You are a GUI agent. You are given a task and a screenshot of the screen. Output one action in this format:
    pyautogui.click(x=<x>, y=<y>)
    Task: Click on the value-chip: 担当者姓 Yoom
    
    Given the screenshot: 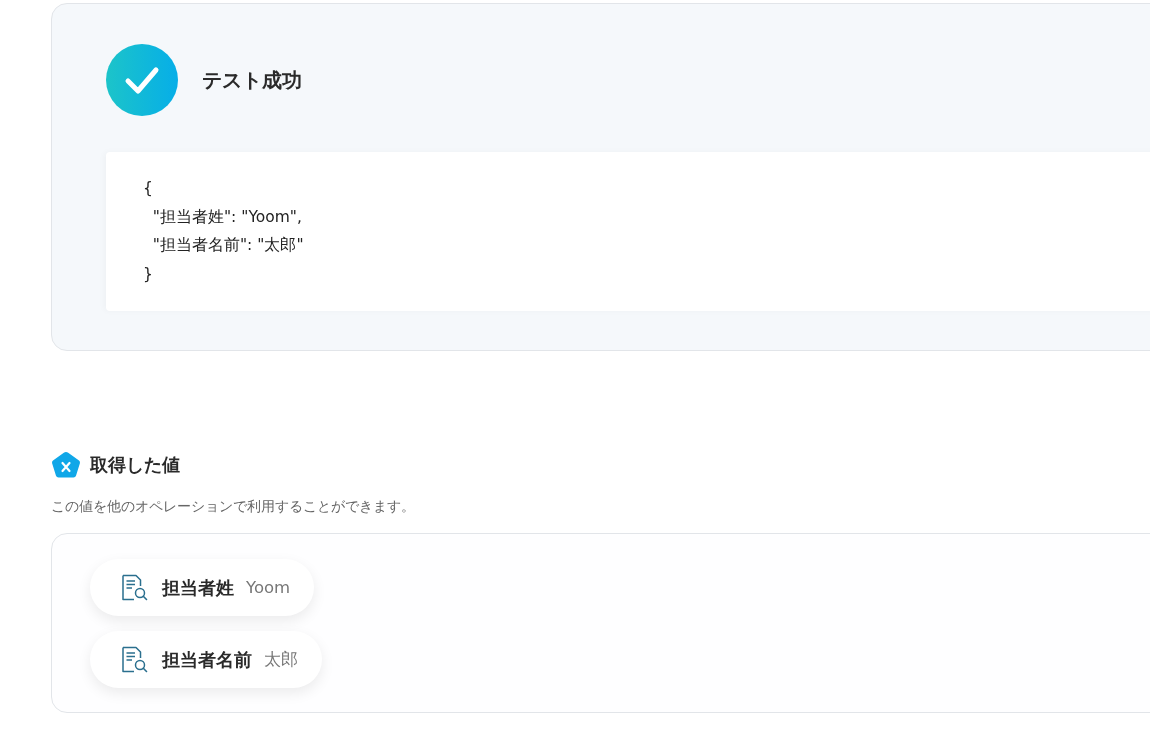 What is the action you would take?
    pyautogui.click(x=202, y=587)
    